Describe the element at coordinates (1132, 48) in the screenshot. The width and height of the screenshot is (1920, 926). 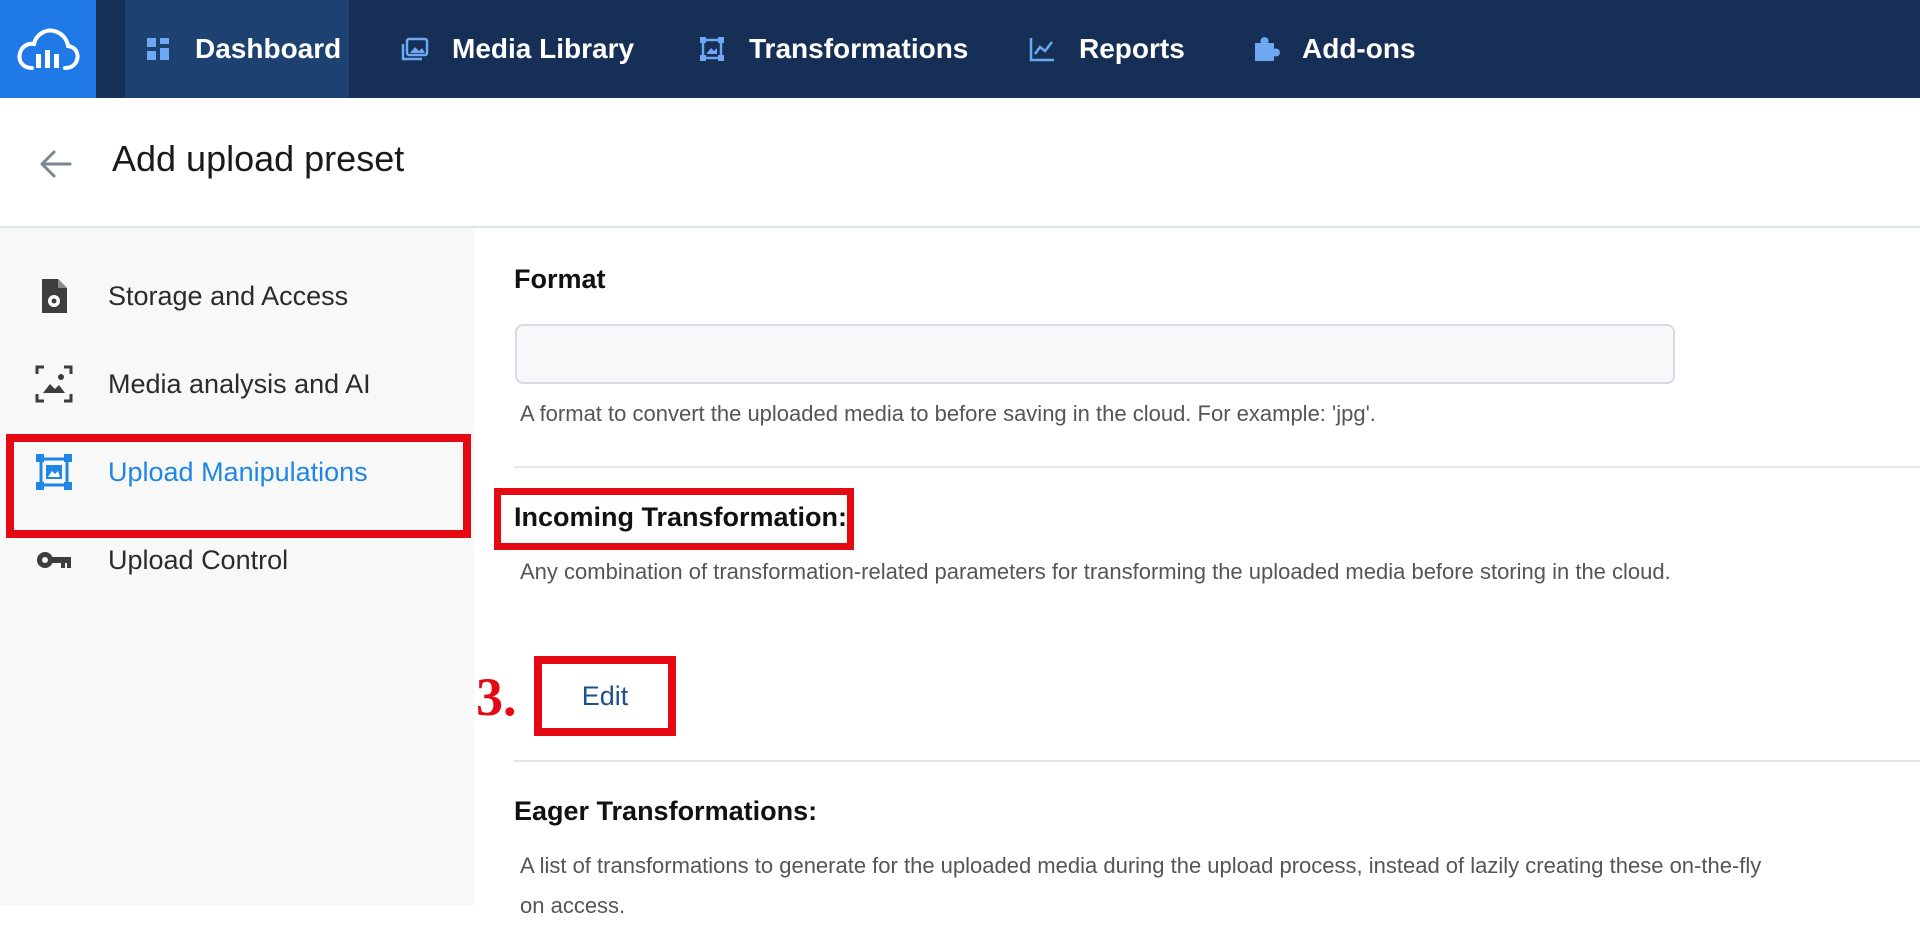
I see `nav-item-label: Reports` at that location.